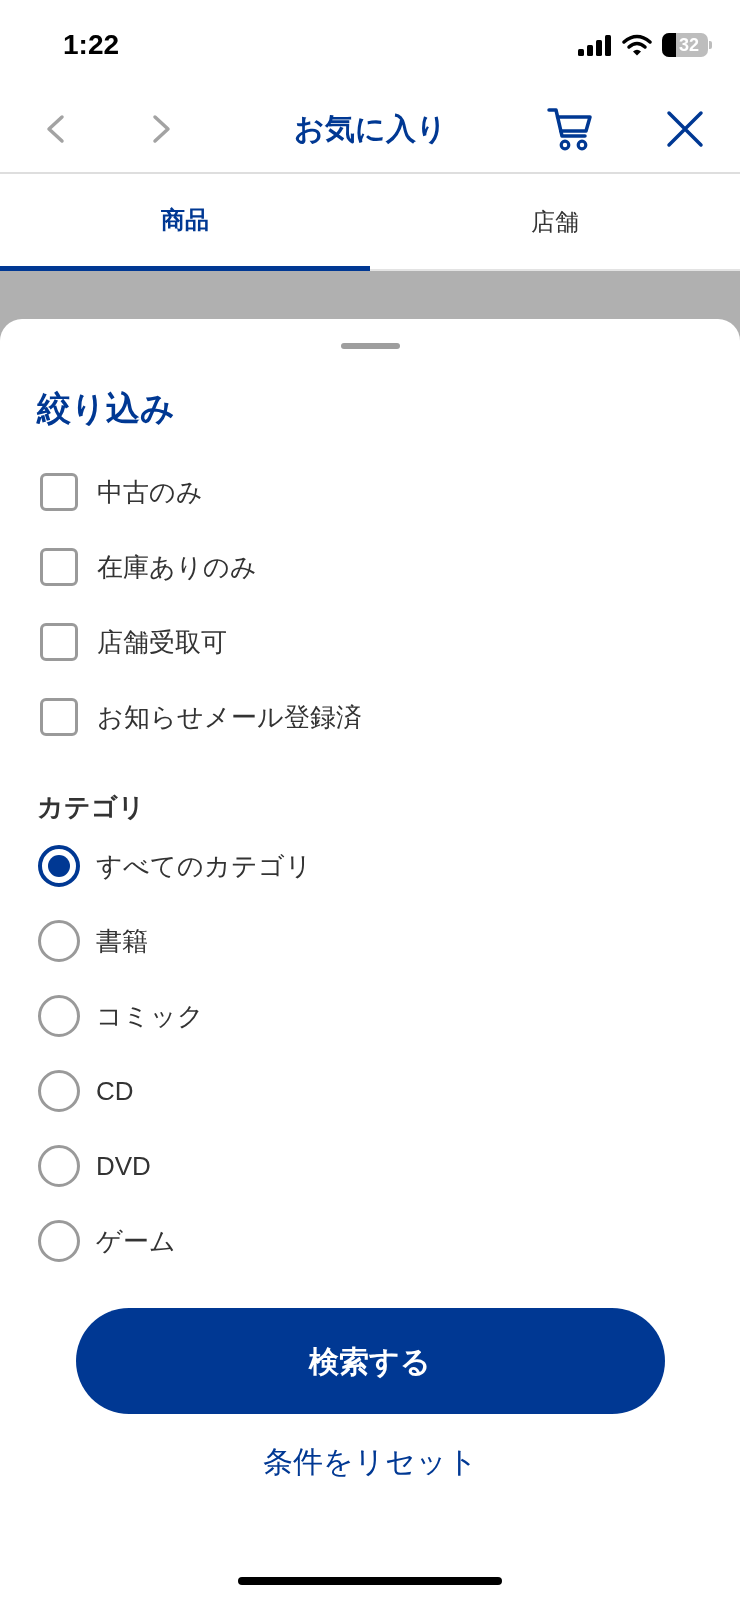 This screenshot has height=1602, width=740. I want to click on battery-percentage: 32, so click(689, 45).